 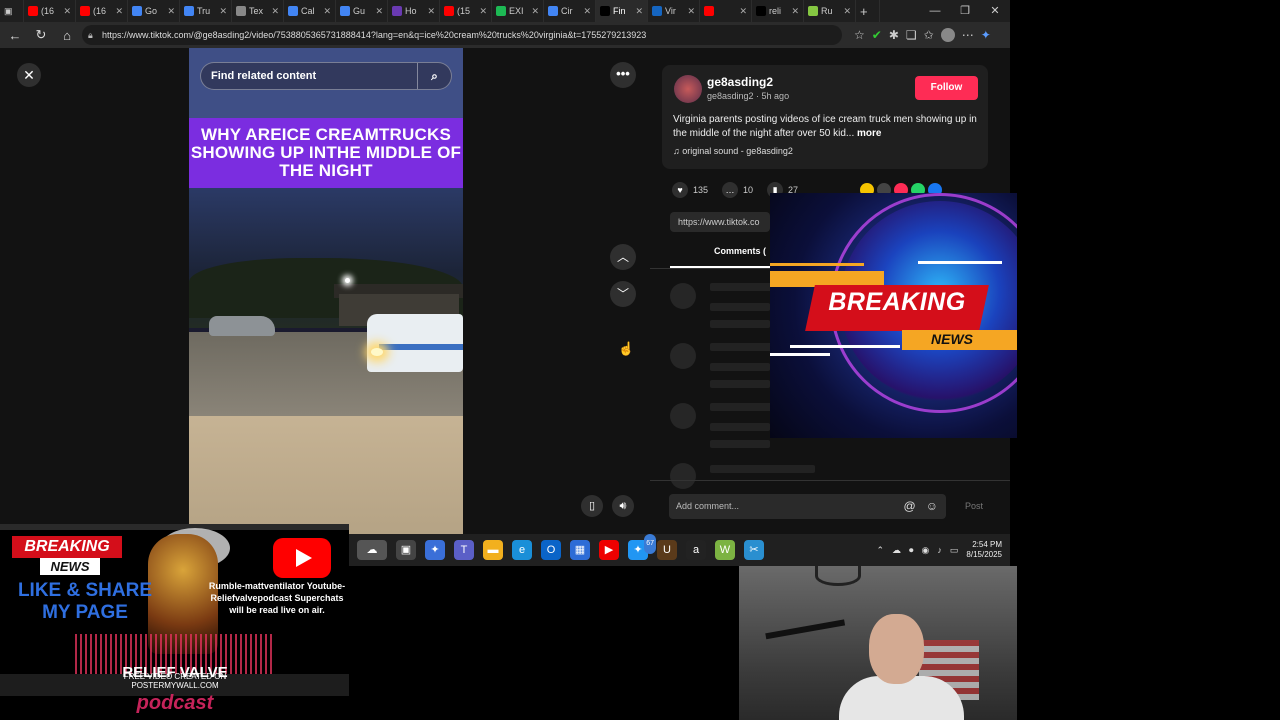 What do you see at coordinates (623, 294) in the screenshot?
I see `chevron-down-icon: ﹀` at bounding box center [623, 294].